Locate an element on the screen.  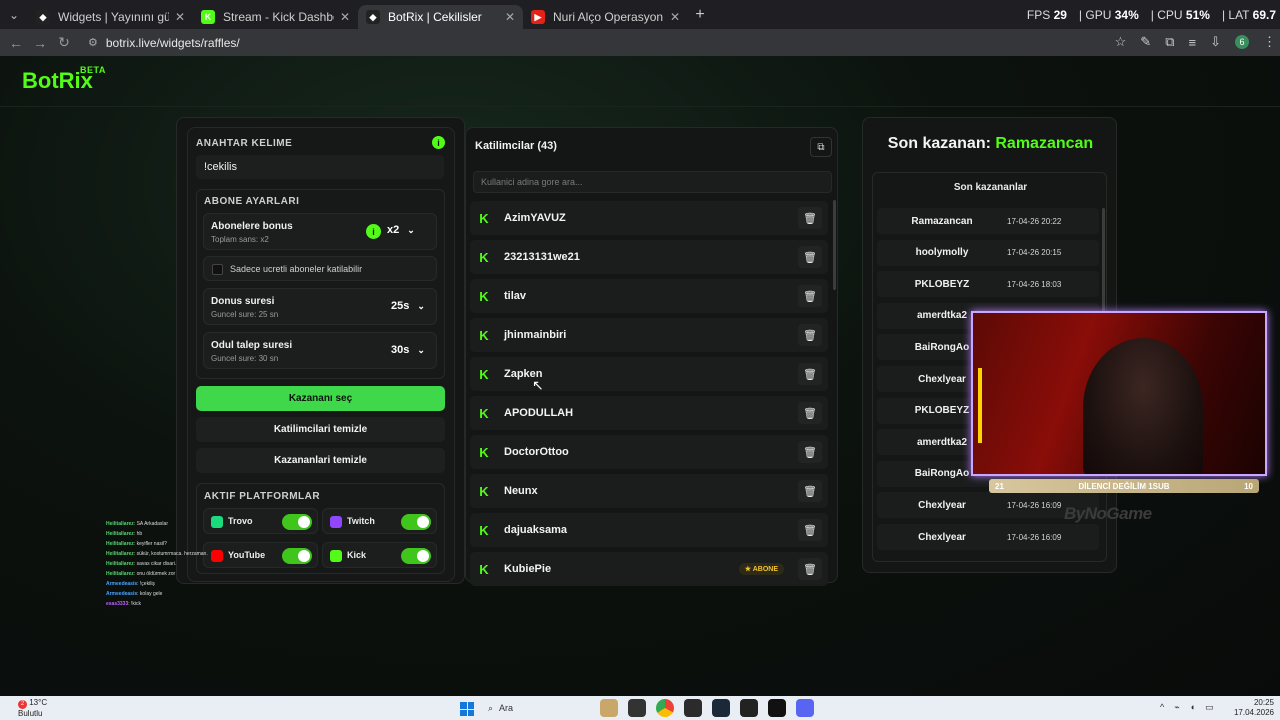
tab-favicon-icon: K is located at coordinates (208, 17).